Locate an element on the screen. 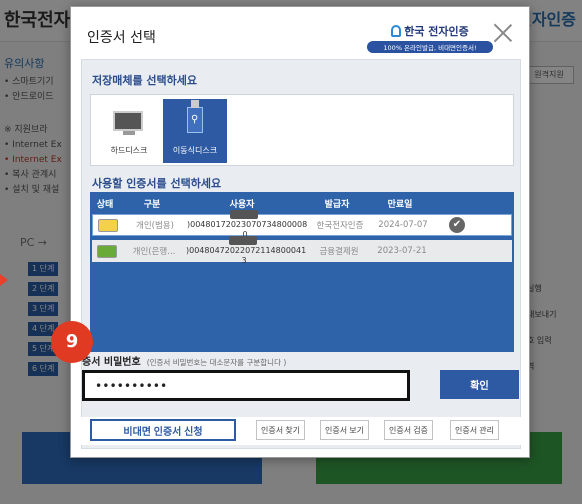 This screenshot has width=582, height=504. monitor-icon is located at coordinates (128, 121).